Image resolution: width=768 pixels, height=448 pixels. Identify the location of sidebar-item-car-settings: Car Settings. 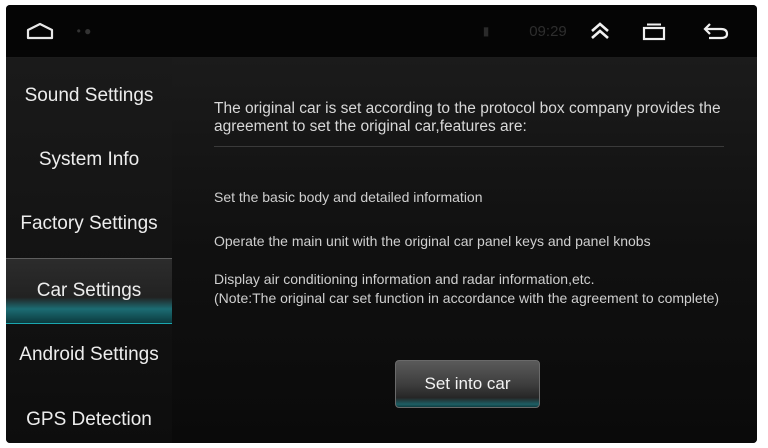
(89, 291).